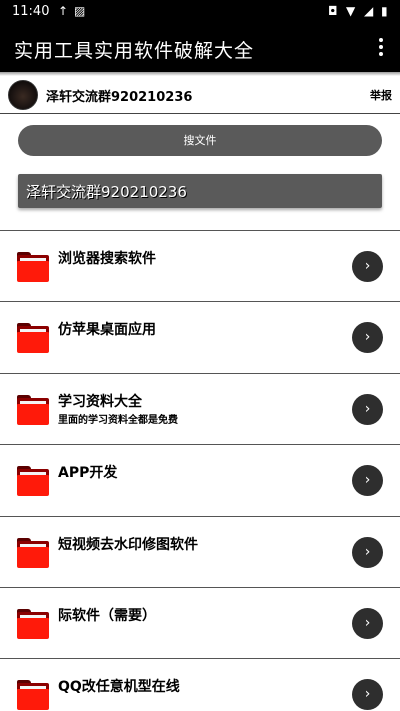 The image size is (400, 711). I want to click on list-item-label: QQ改任意机型在线, so click(119, 687).